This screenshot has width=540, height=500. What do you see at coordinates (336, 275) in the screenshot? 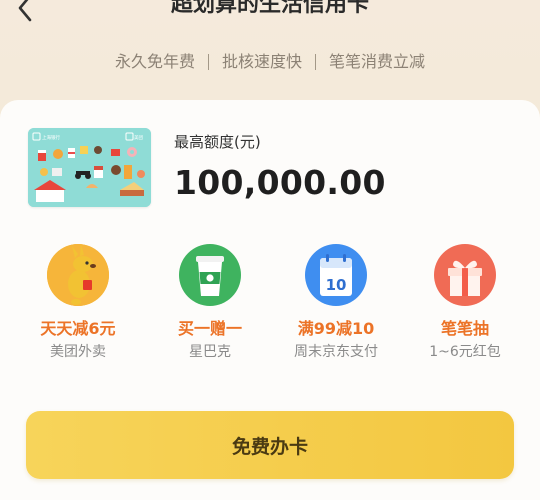
I see `calendar-coupon-icon: 10` at bounding box center [336, 275].